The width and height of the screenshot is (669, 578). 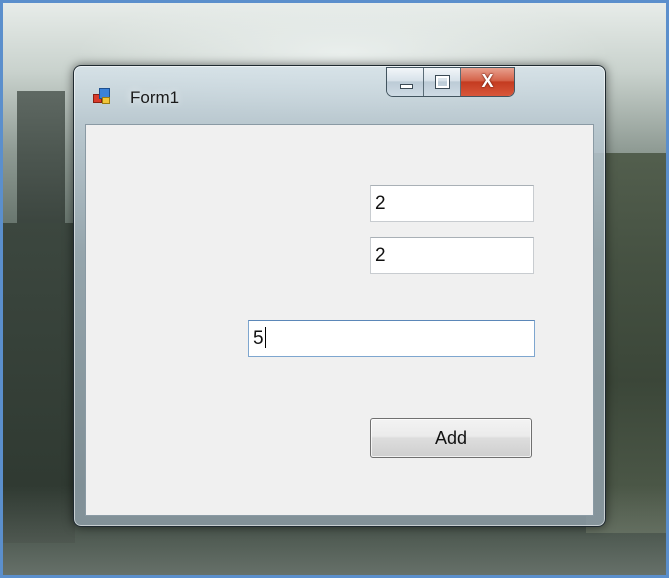 What do you see at coordinates (391, 338) in the screenshot?
I see `result-textbox: 5` at bounding box center [391, 338].